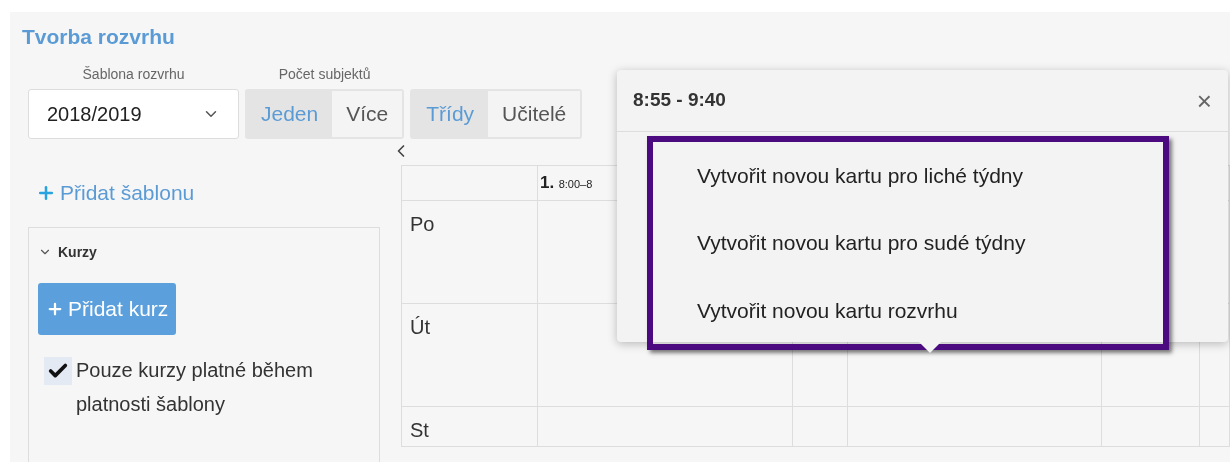 The image size is (1230, 462). Describe the element at coordinates (1204, 100) in the screenshot. I see `close-button: ×` at that location.